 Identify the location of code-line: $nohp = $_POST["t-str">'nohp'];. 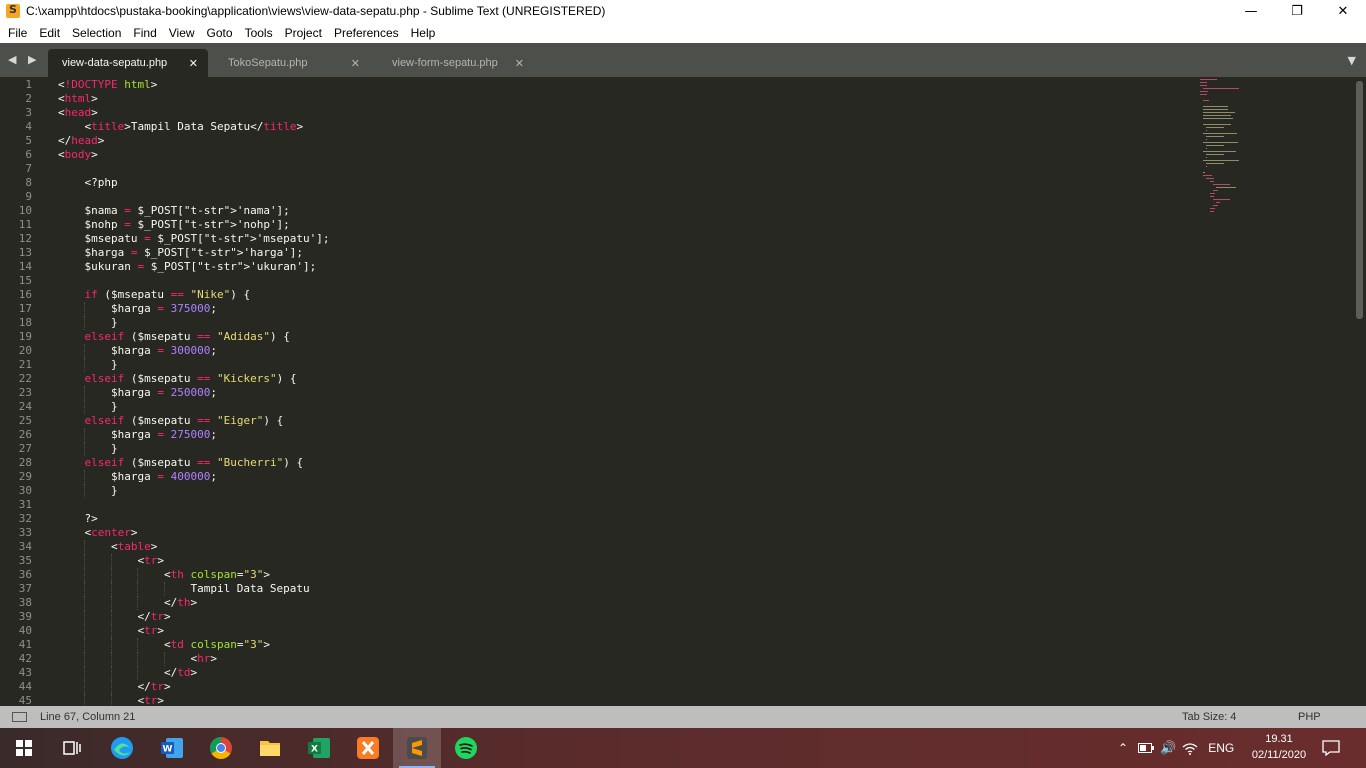
(173, 225).